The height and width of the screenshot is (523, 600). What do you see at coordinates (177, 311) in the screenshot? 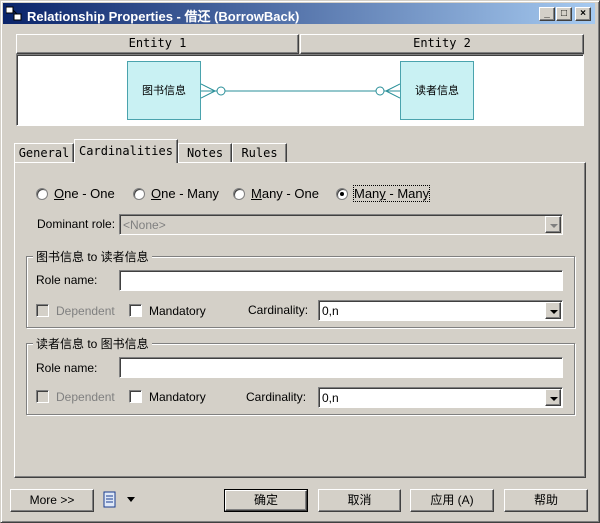
I see `role1-mandatory-label: Mandatory` at bounding box center [177, 311].